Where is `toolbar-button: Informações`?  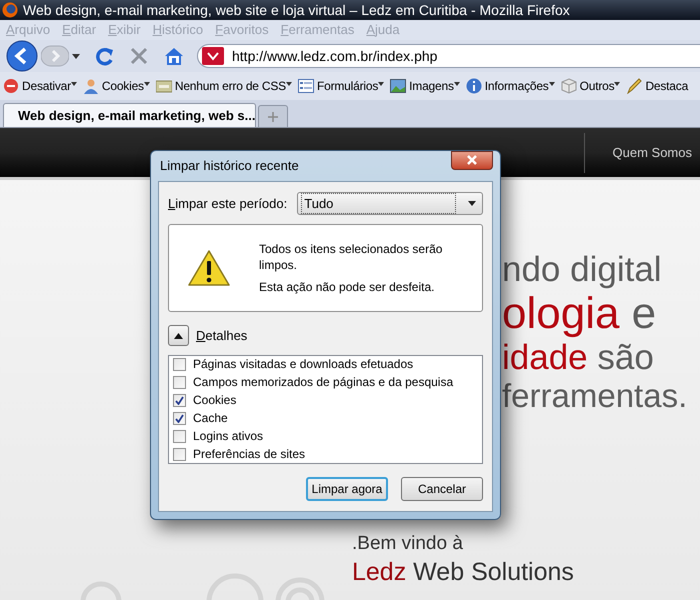
toolbar-button: Informações is located at coordinates (516, 86).